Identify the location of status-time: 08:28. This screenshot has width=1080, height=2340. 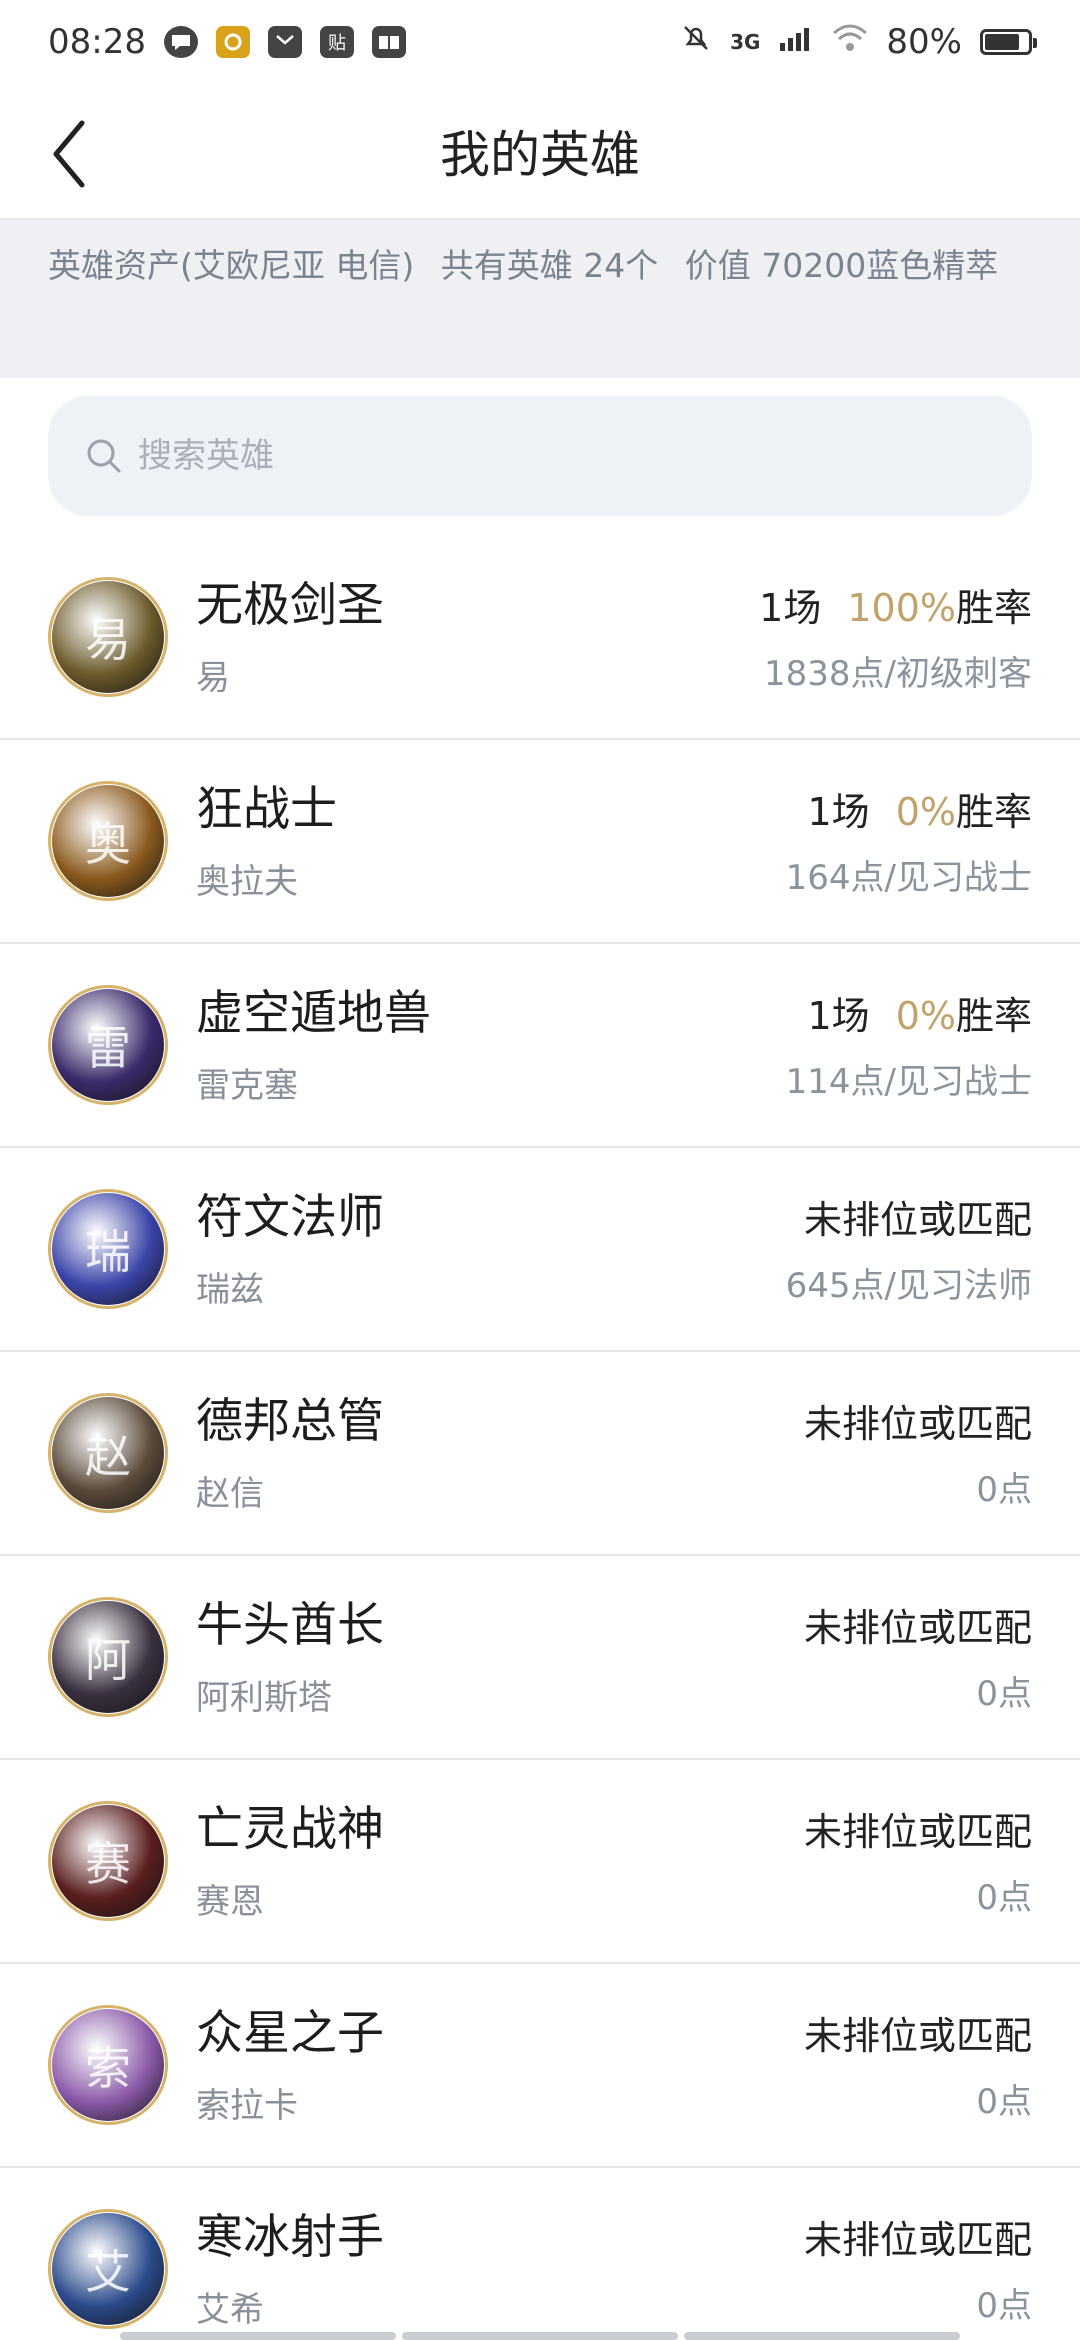
(97, 42).